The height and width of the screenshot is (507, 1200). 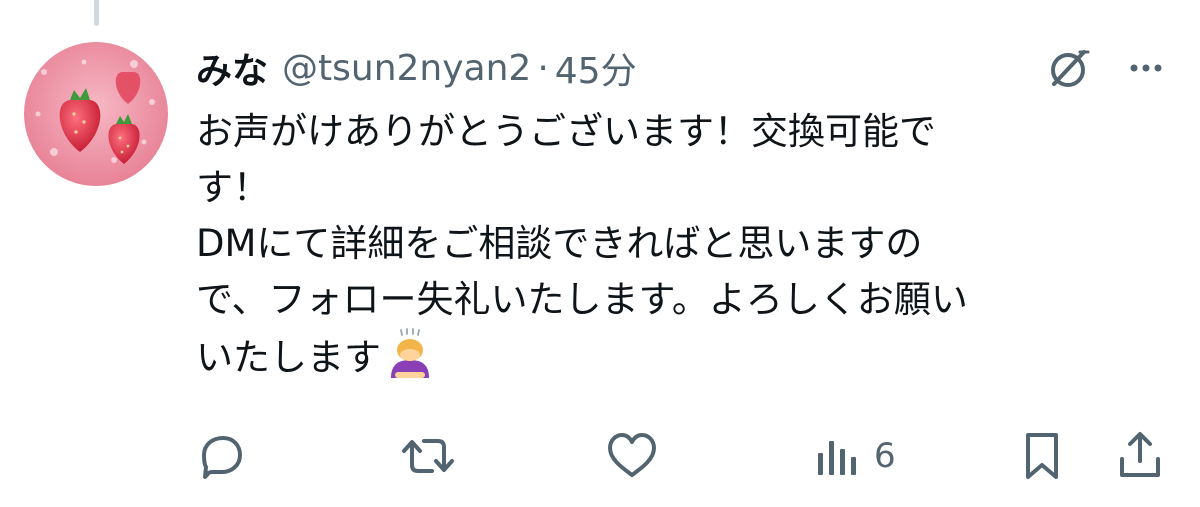 I want to click on share-button, so click(x=1140, y=456).